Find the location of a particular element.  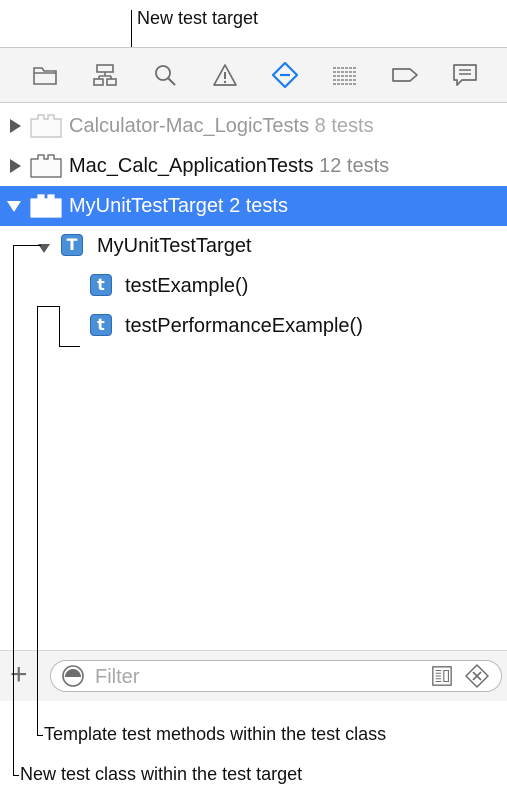

tree-row-test-method: t testPerformanceExample() is located at coordinates (253, 326).